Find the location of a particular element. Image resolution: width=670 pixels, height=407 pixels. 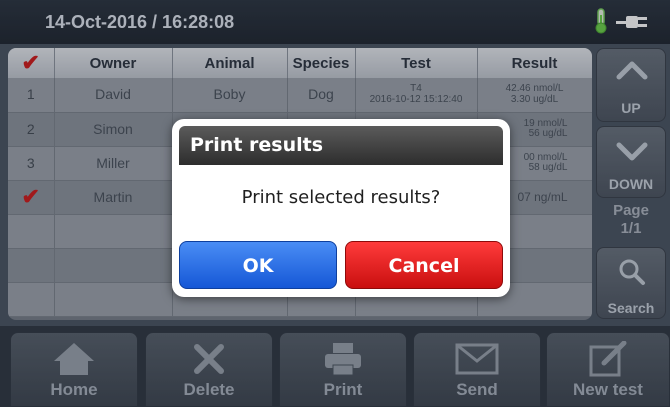

dialog-title: Print results is located at coordinates (341, 145).